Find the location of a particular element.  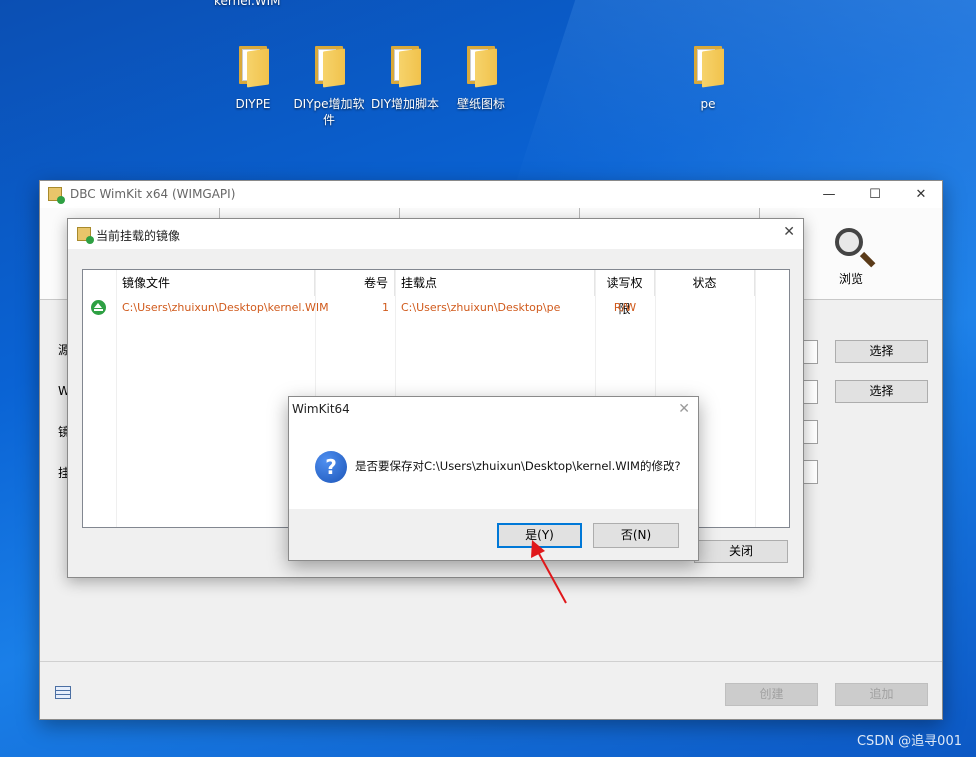

yes-button: 是(Y) is located at coordinates (539, 535).